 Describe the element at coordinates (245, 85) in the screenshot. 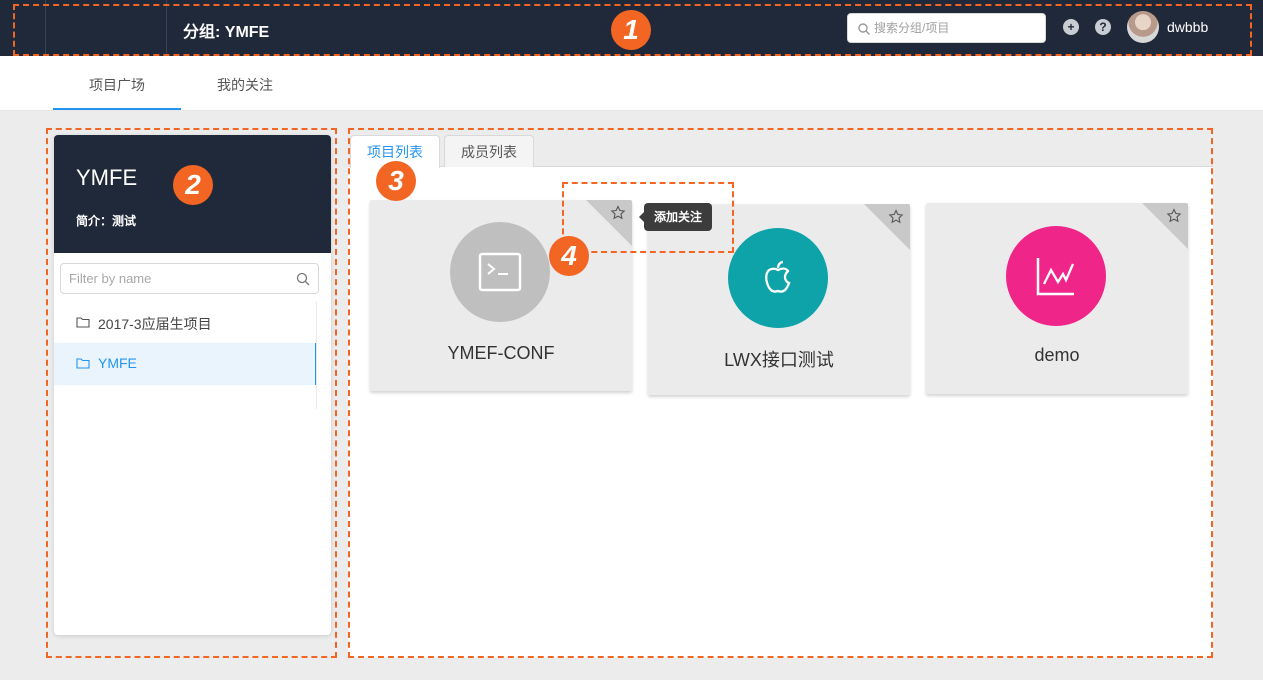

I see `tab-my-follows: 我的关注` at that location.